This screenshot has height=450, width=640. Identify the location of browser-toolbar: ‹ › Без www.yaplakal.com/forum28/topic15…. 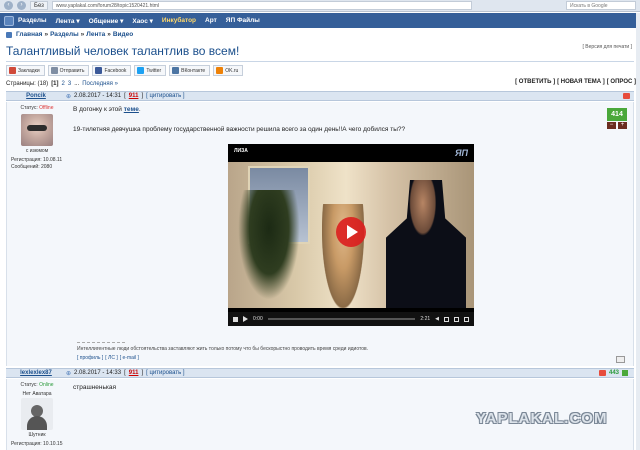
(320, 6).